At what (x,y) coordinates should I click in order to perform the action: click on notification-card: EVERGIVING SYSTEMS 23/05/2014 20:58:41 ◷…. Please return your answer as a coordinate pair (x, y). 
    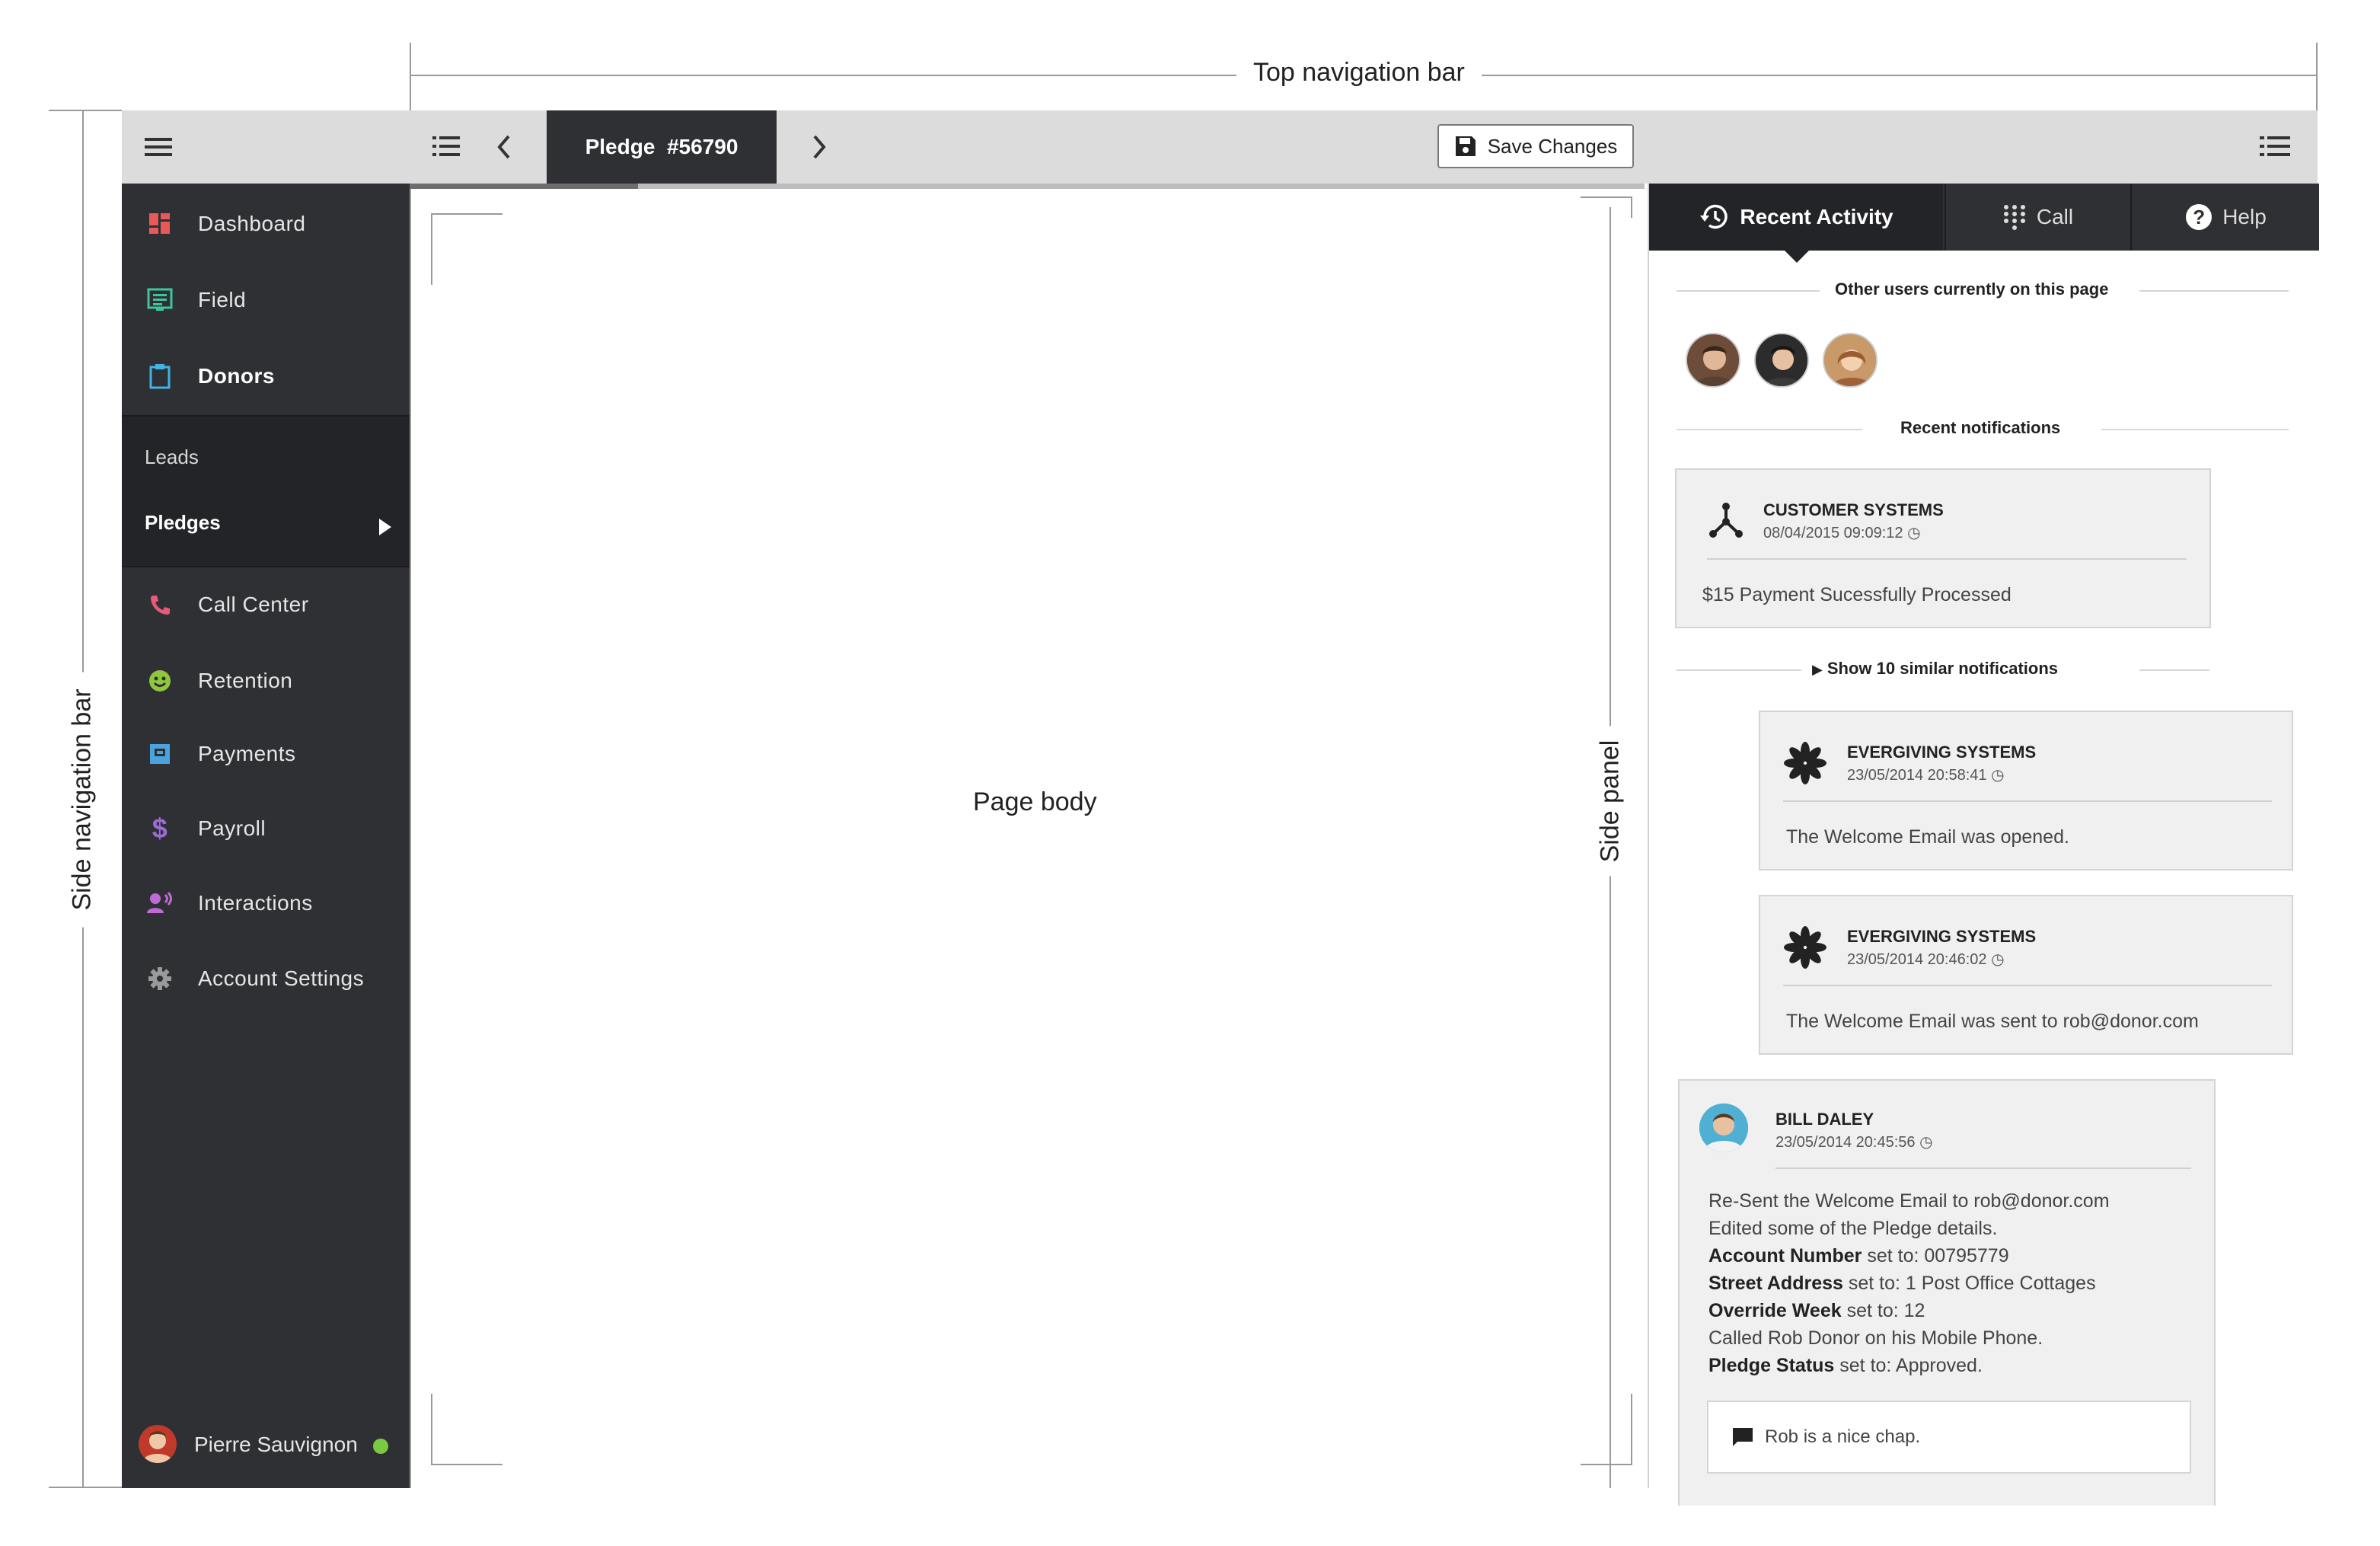
    Looking at the image, I should click on (2026, 790).